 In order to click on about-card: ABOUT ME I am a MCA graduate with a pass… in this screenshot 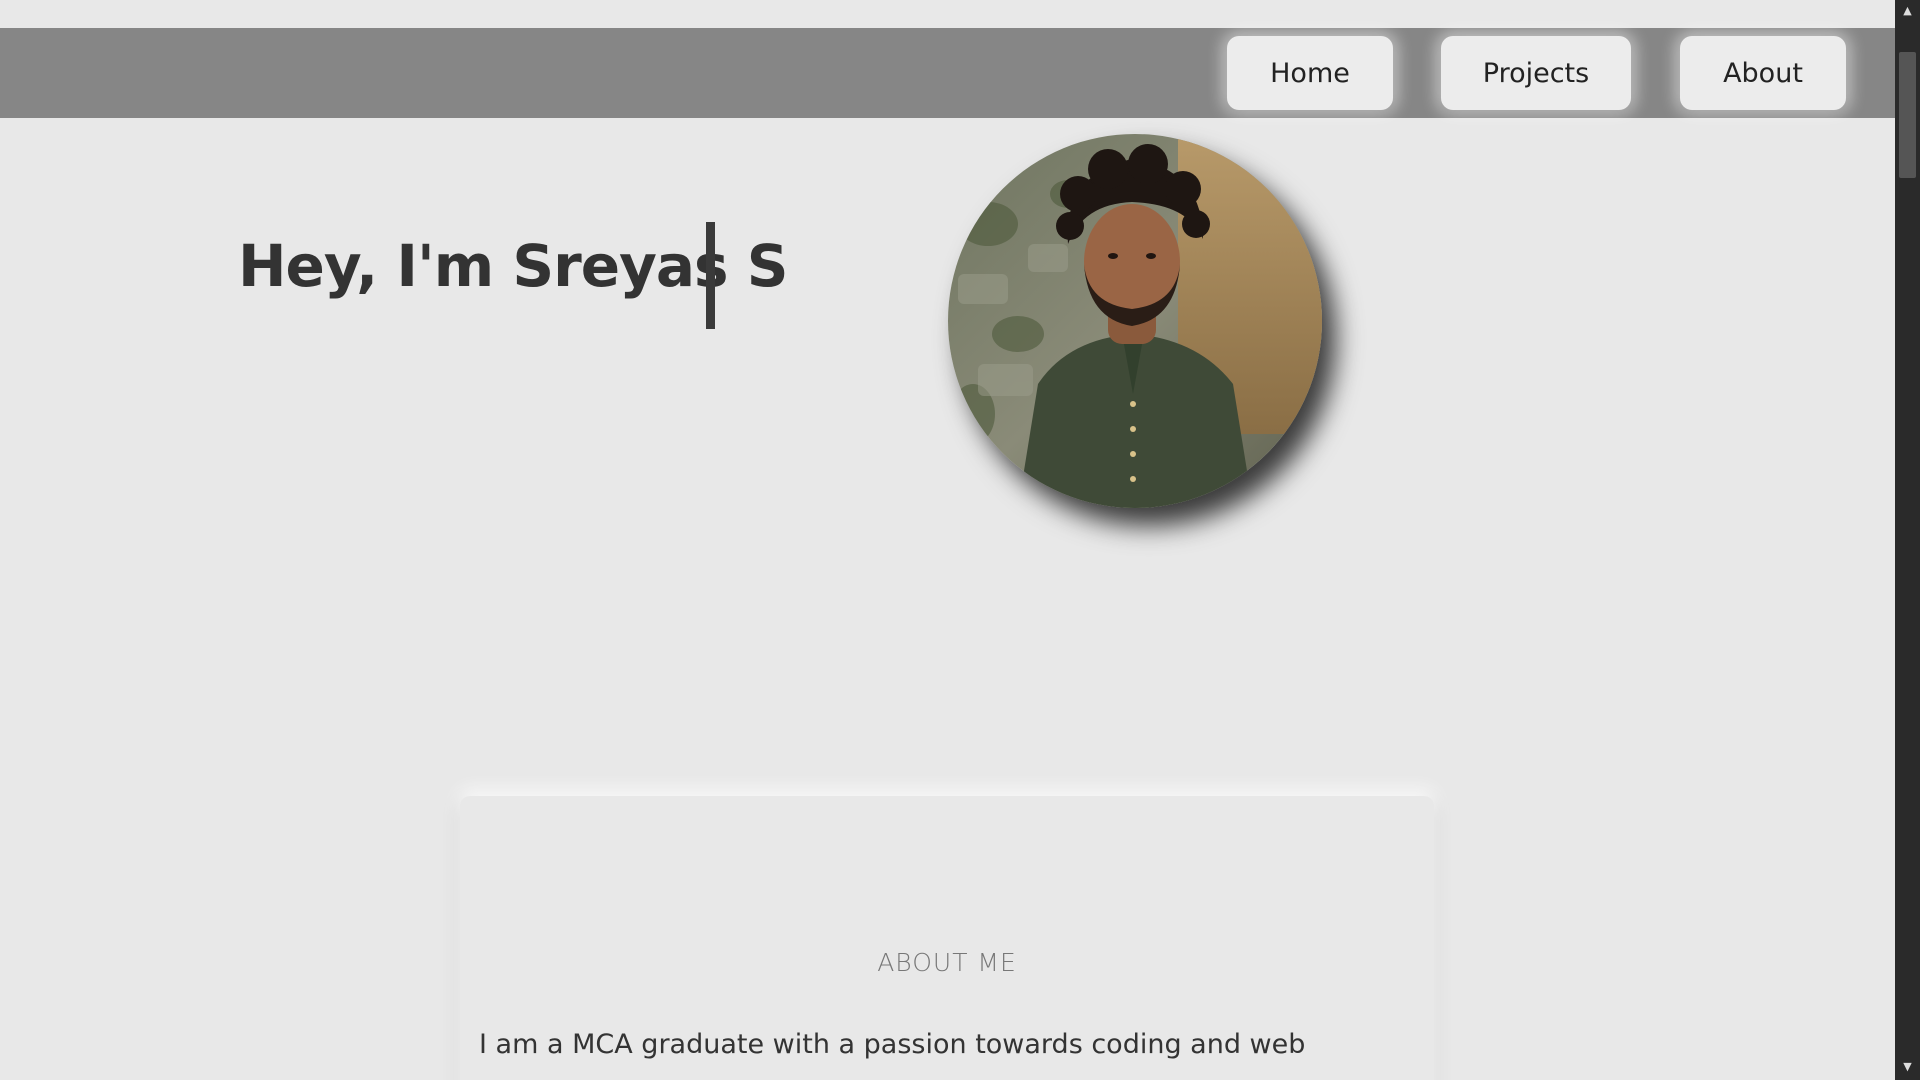, I will do `click(947, 938)`.